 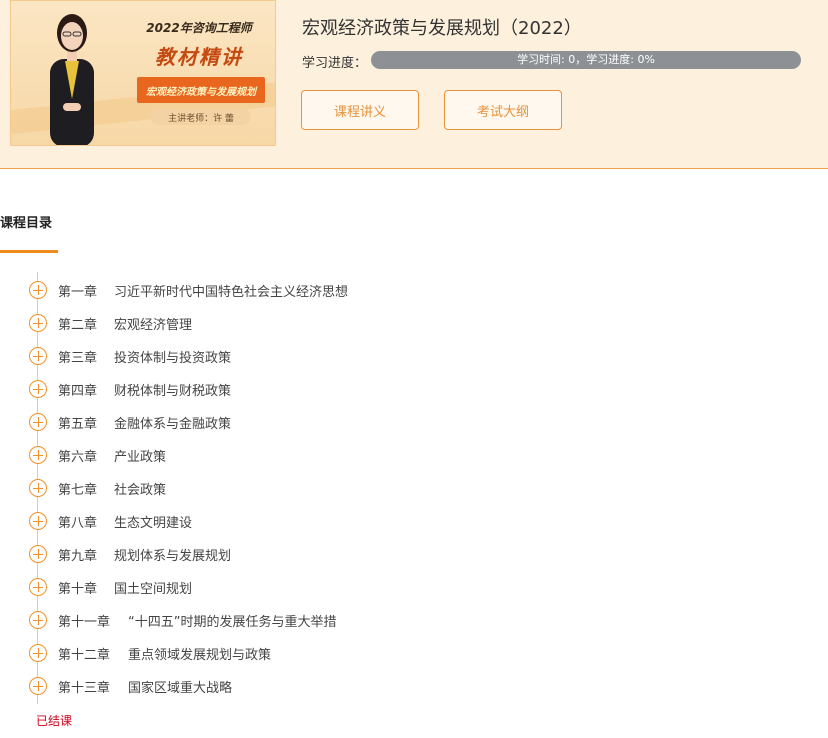 I want to click on exam-syllabus-button: 考试大纲, so click(x=503, y=110).